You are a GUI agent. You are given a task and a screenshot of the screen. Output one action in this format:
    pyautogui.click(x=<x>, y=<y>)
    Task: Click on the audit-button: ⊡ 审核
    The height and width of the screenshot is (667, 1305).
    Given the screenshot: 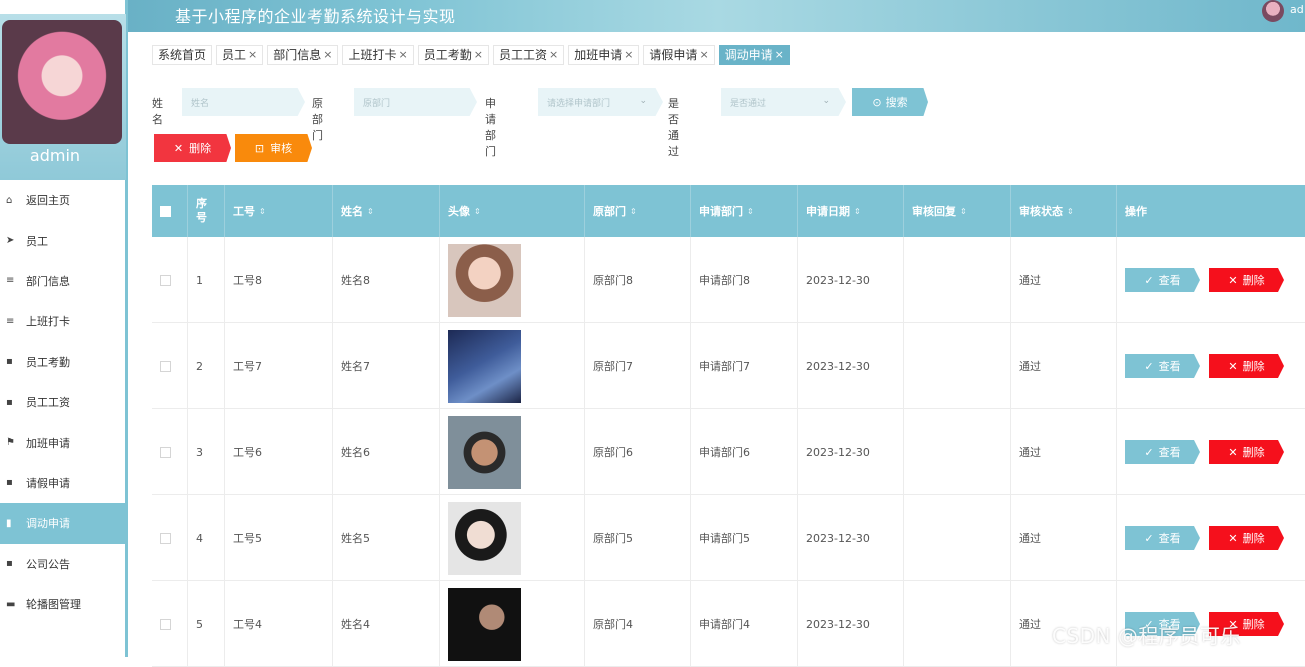 What is the action you would take?
    pyautogui.click(x=273, y=148)
    